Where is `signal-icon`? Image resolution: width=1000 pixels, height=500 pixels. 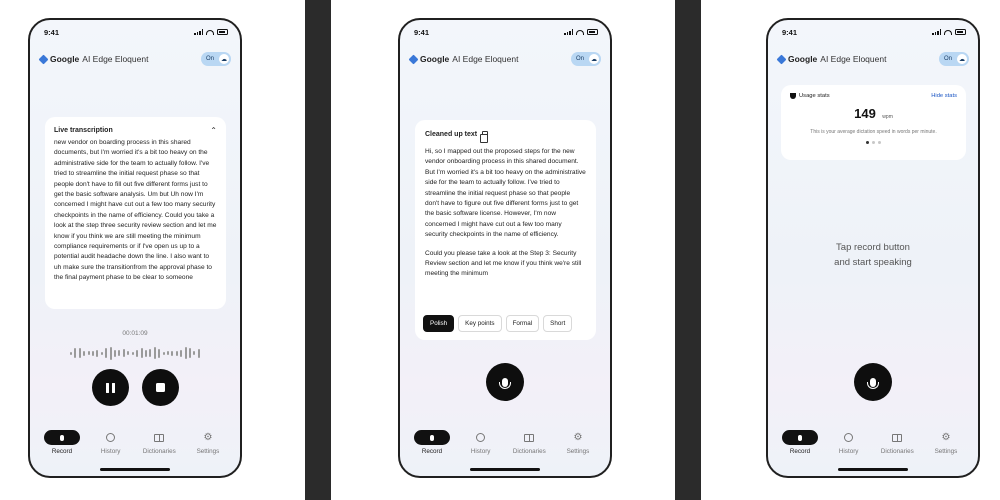
signal-icon is located at coordinates (568, 32).